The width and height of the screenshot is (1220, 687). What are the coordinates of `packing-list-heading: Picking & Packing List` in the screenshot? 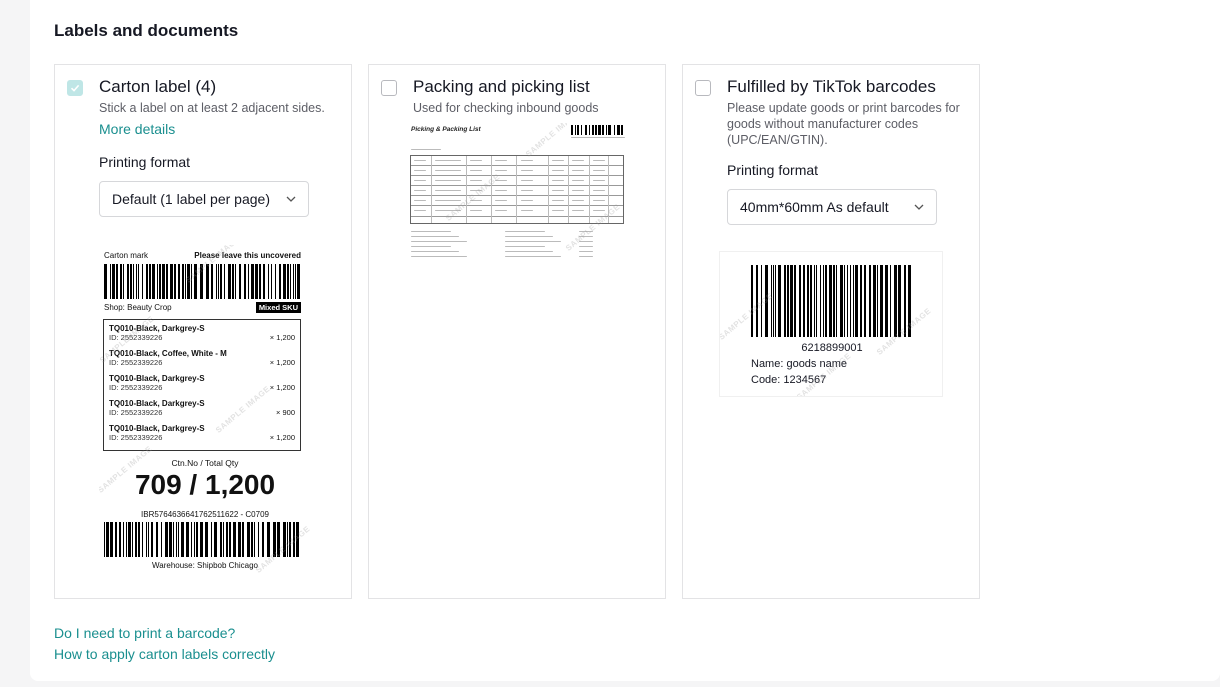 It's located at (446, 129).